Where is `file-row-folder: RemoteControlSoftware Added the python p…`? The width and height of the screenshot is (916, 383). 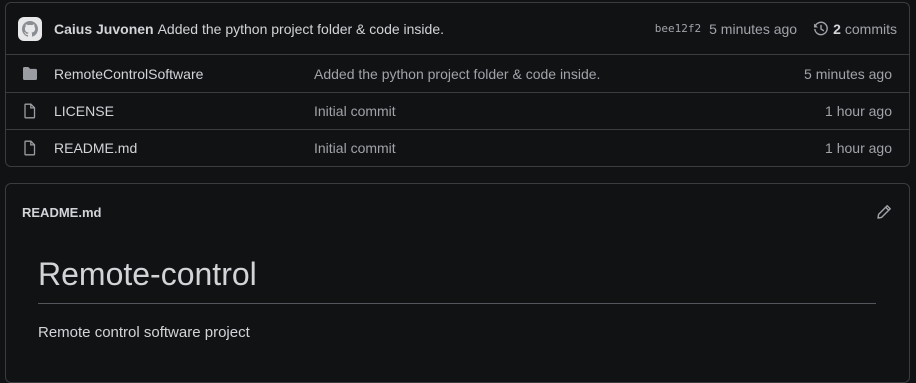 file-row-folder: RemoteControlSoftware Added the python p… is located at coordinates (457, 73).